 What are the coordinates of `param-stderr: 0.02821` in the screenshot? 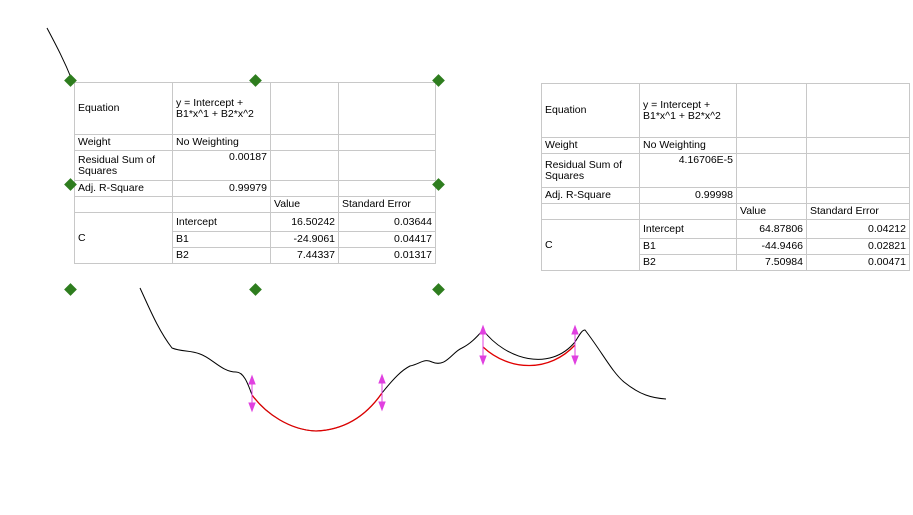 It's located at (858, 246).